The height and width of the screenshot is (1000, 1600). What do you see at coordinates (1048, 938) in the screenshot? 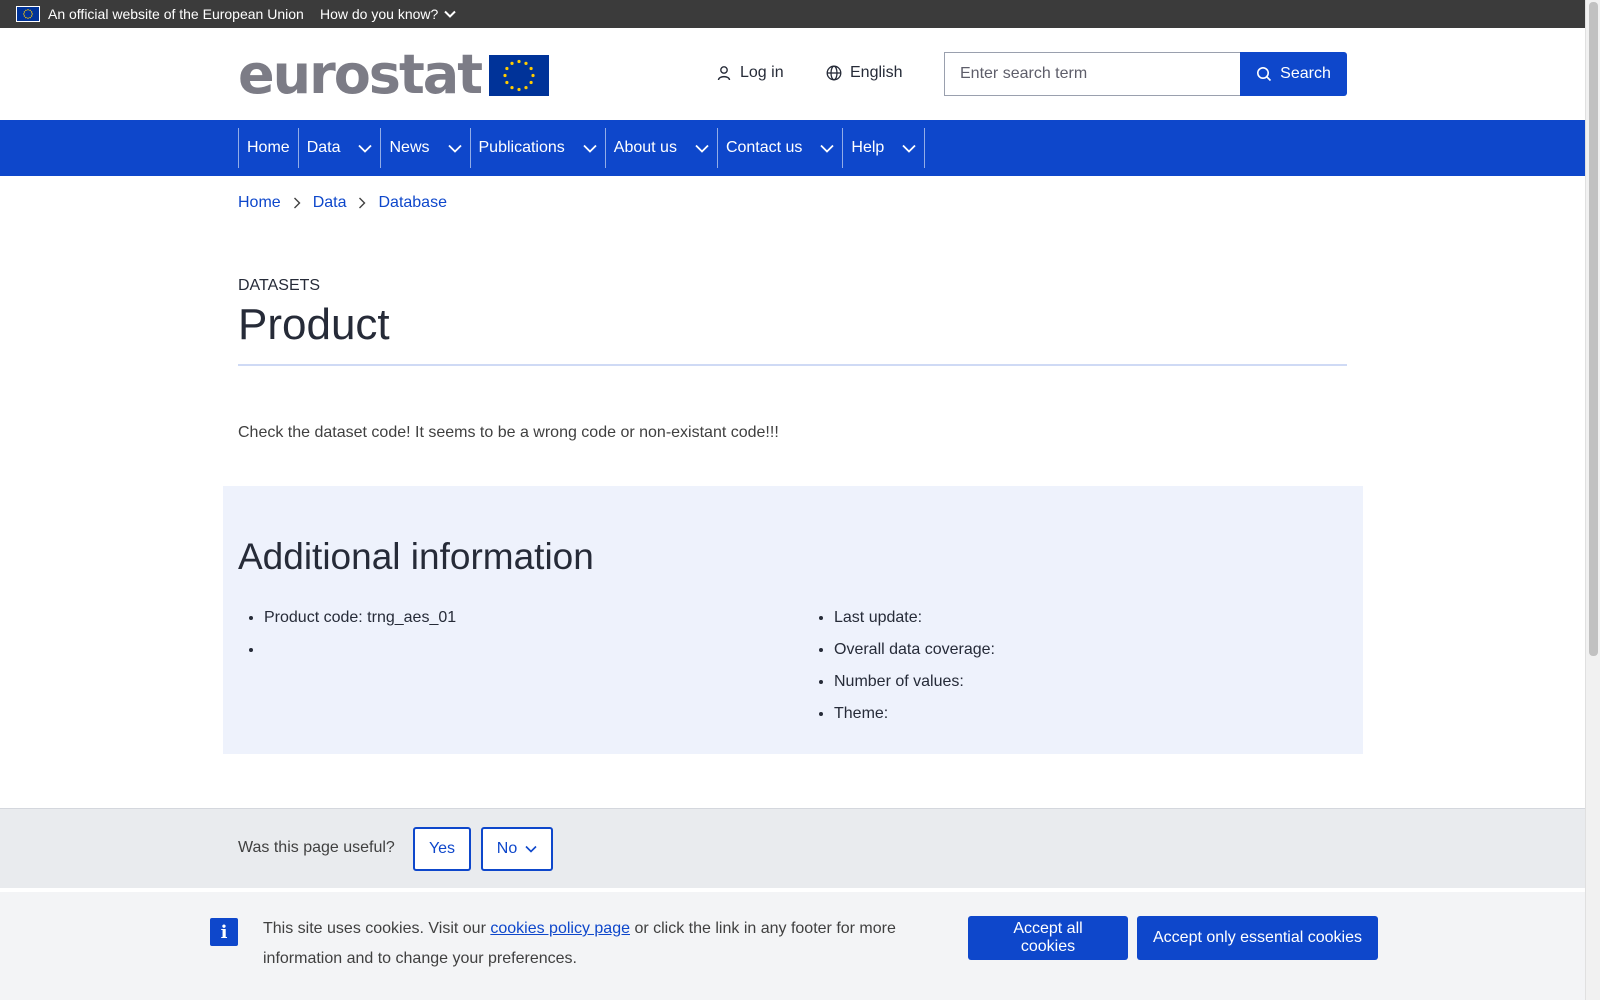
I see `accept-all-cookies-button: Accept all cookies` at bounding box center [1048, 938].